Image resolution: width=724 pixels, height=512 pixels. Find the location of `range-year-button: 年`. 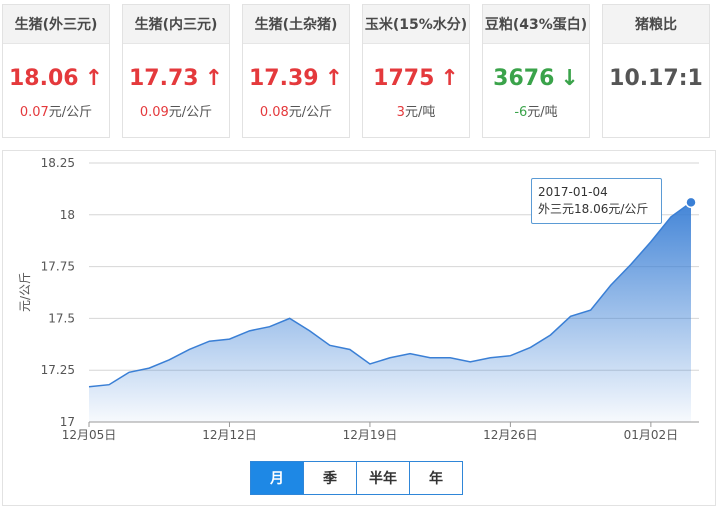

range-year-button: 年 is located at coordinates (436, 478).